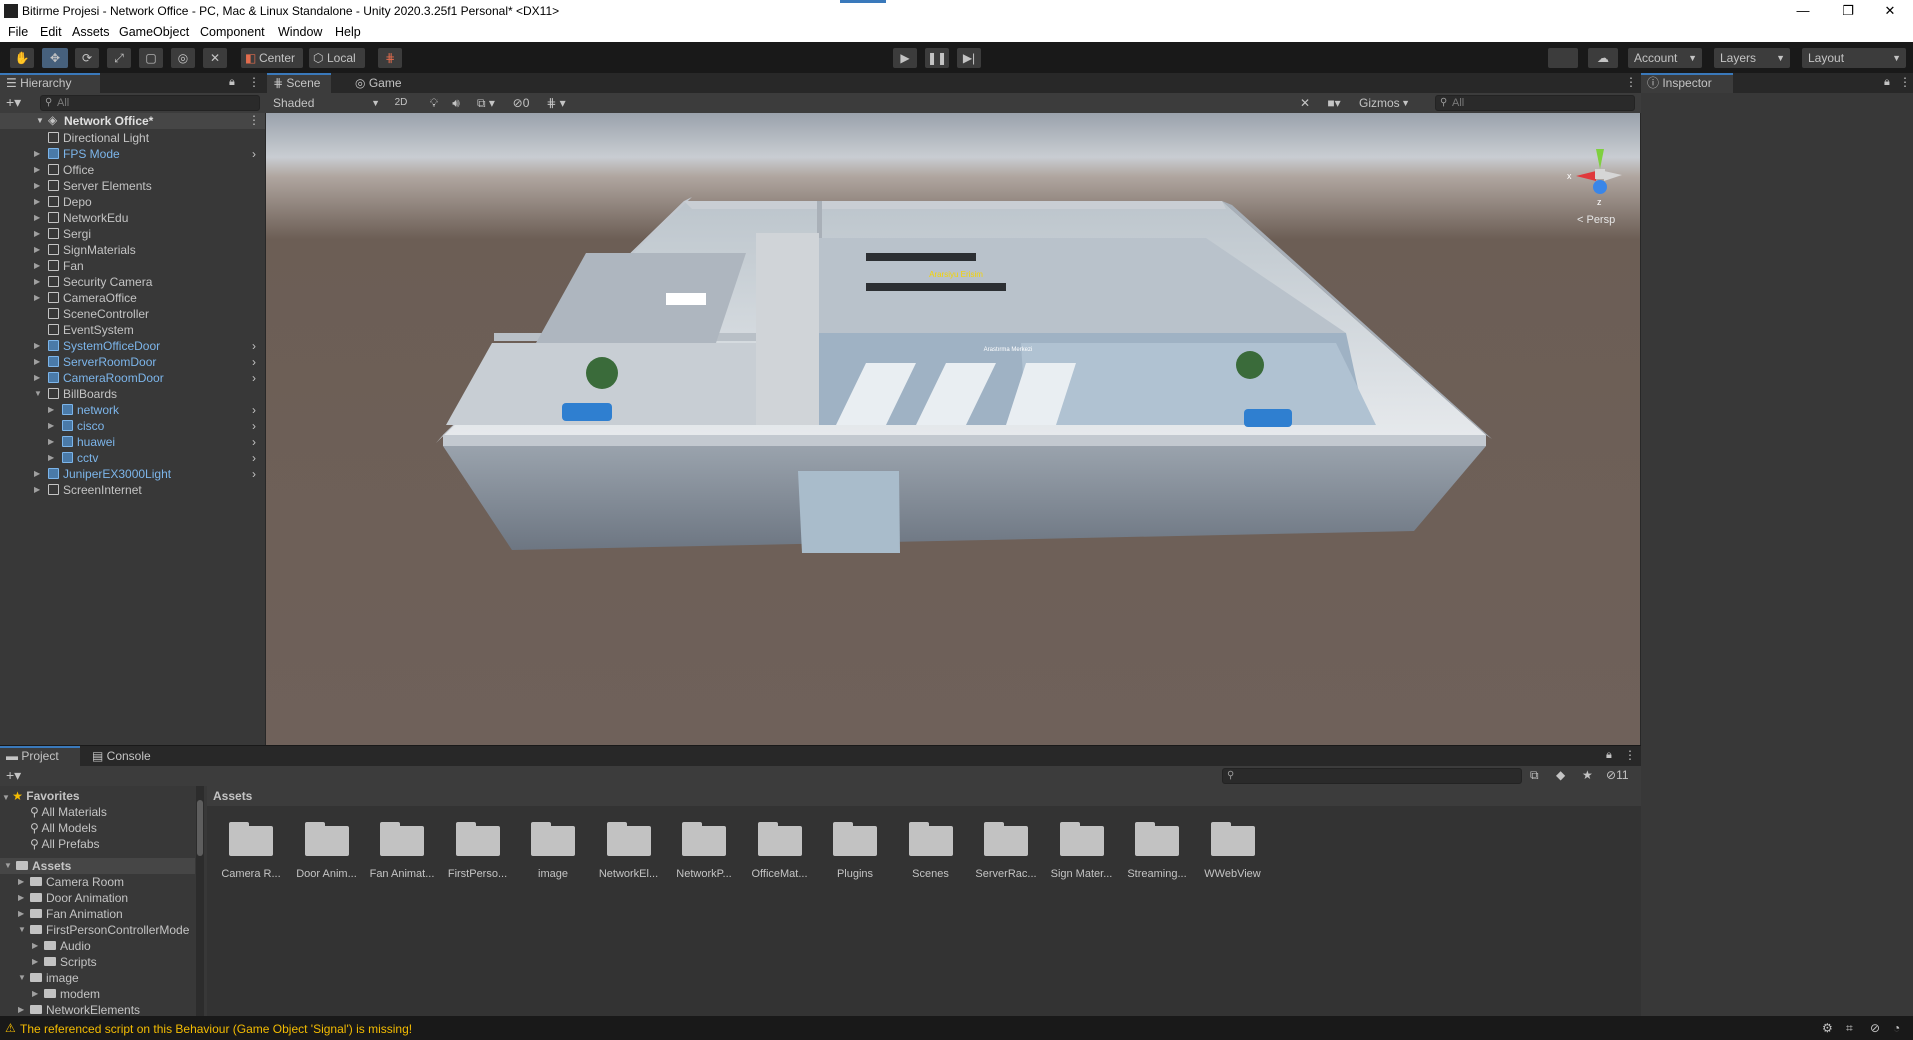 The height and width of the screenshot is (1040, 1913). What do you see at coordinates (1233, 853) in the screenshot?
I see `asset-folder: WWebView` at bounding box center [1233, 853].